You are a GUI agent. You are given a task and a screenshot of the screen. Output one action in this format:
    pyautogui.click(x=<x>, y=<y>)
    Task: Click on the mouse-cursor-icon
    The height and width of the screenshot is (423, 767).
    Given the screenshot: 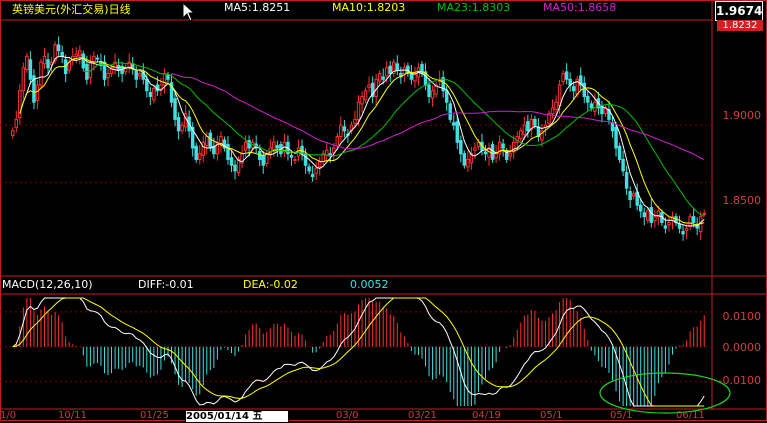 What is the action you would take?
    pyautogui.click(x=189, y=12)
    